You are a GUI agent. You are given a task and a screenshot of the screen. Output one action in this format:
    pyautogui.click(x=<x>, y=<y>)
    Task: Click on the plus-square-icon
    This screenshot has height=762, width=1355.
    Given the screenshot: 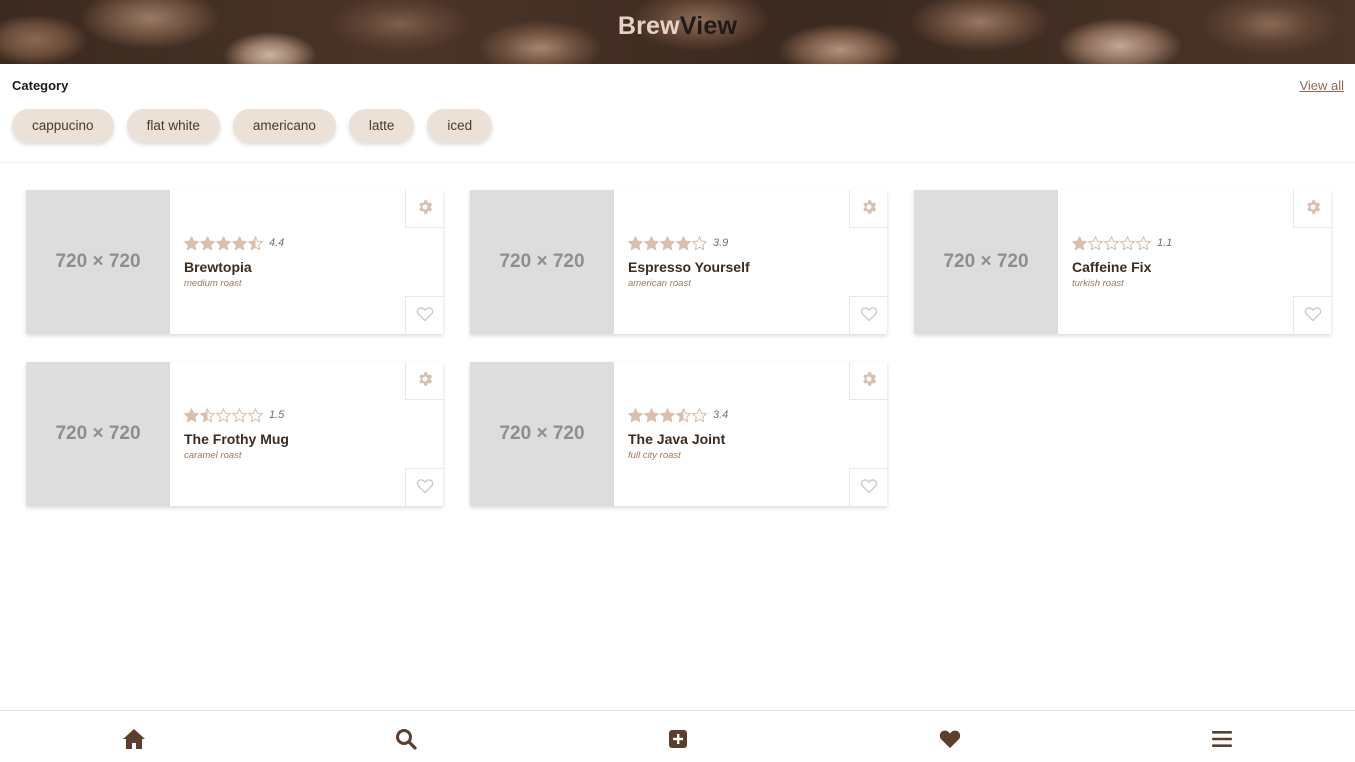 What is the action you would take?
    pyautogui.click(x=678, y=739)
    